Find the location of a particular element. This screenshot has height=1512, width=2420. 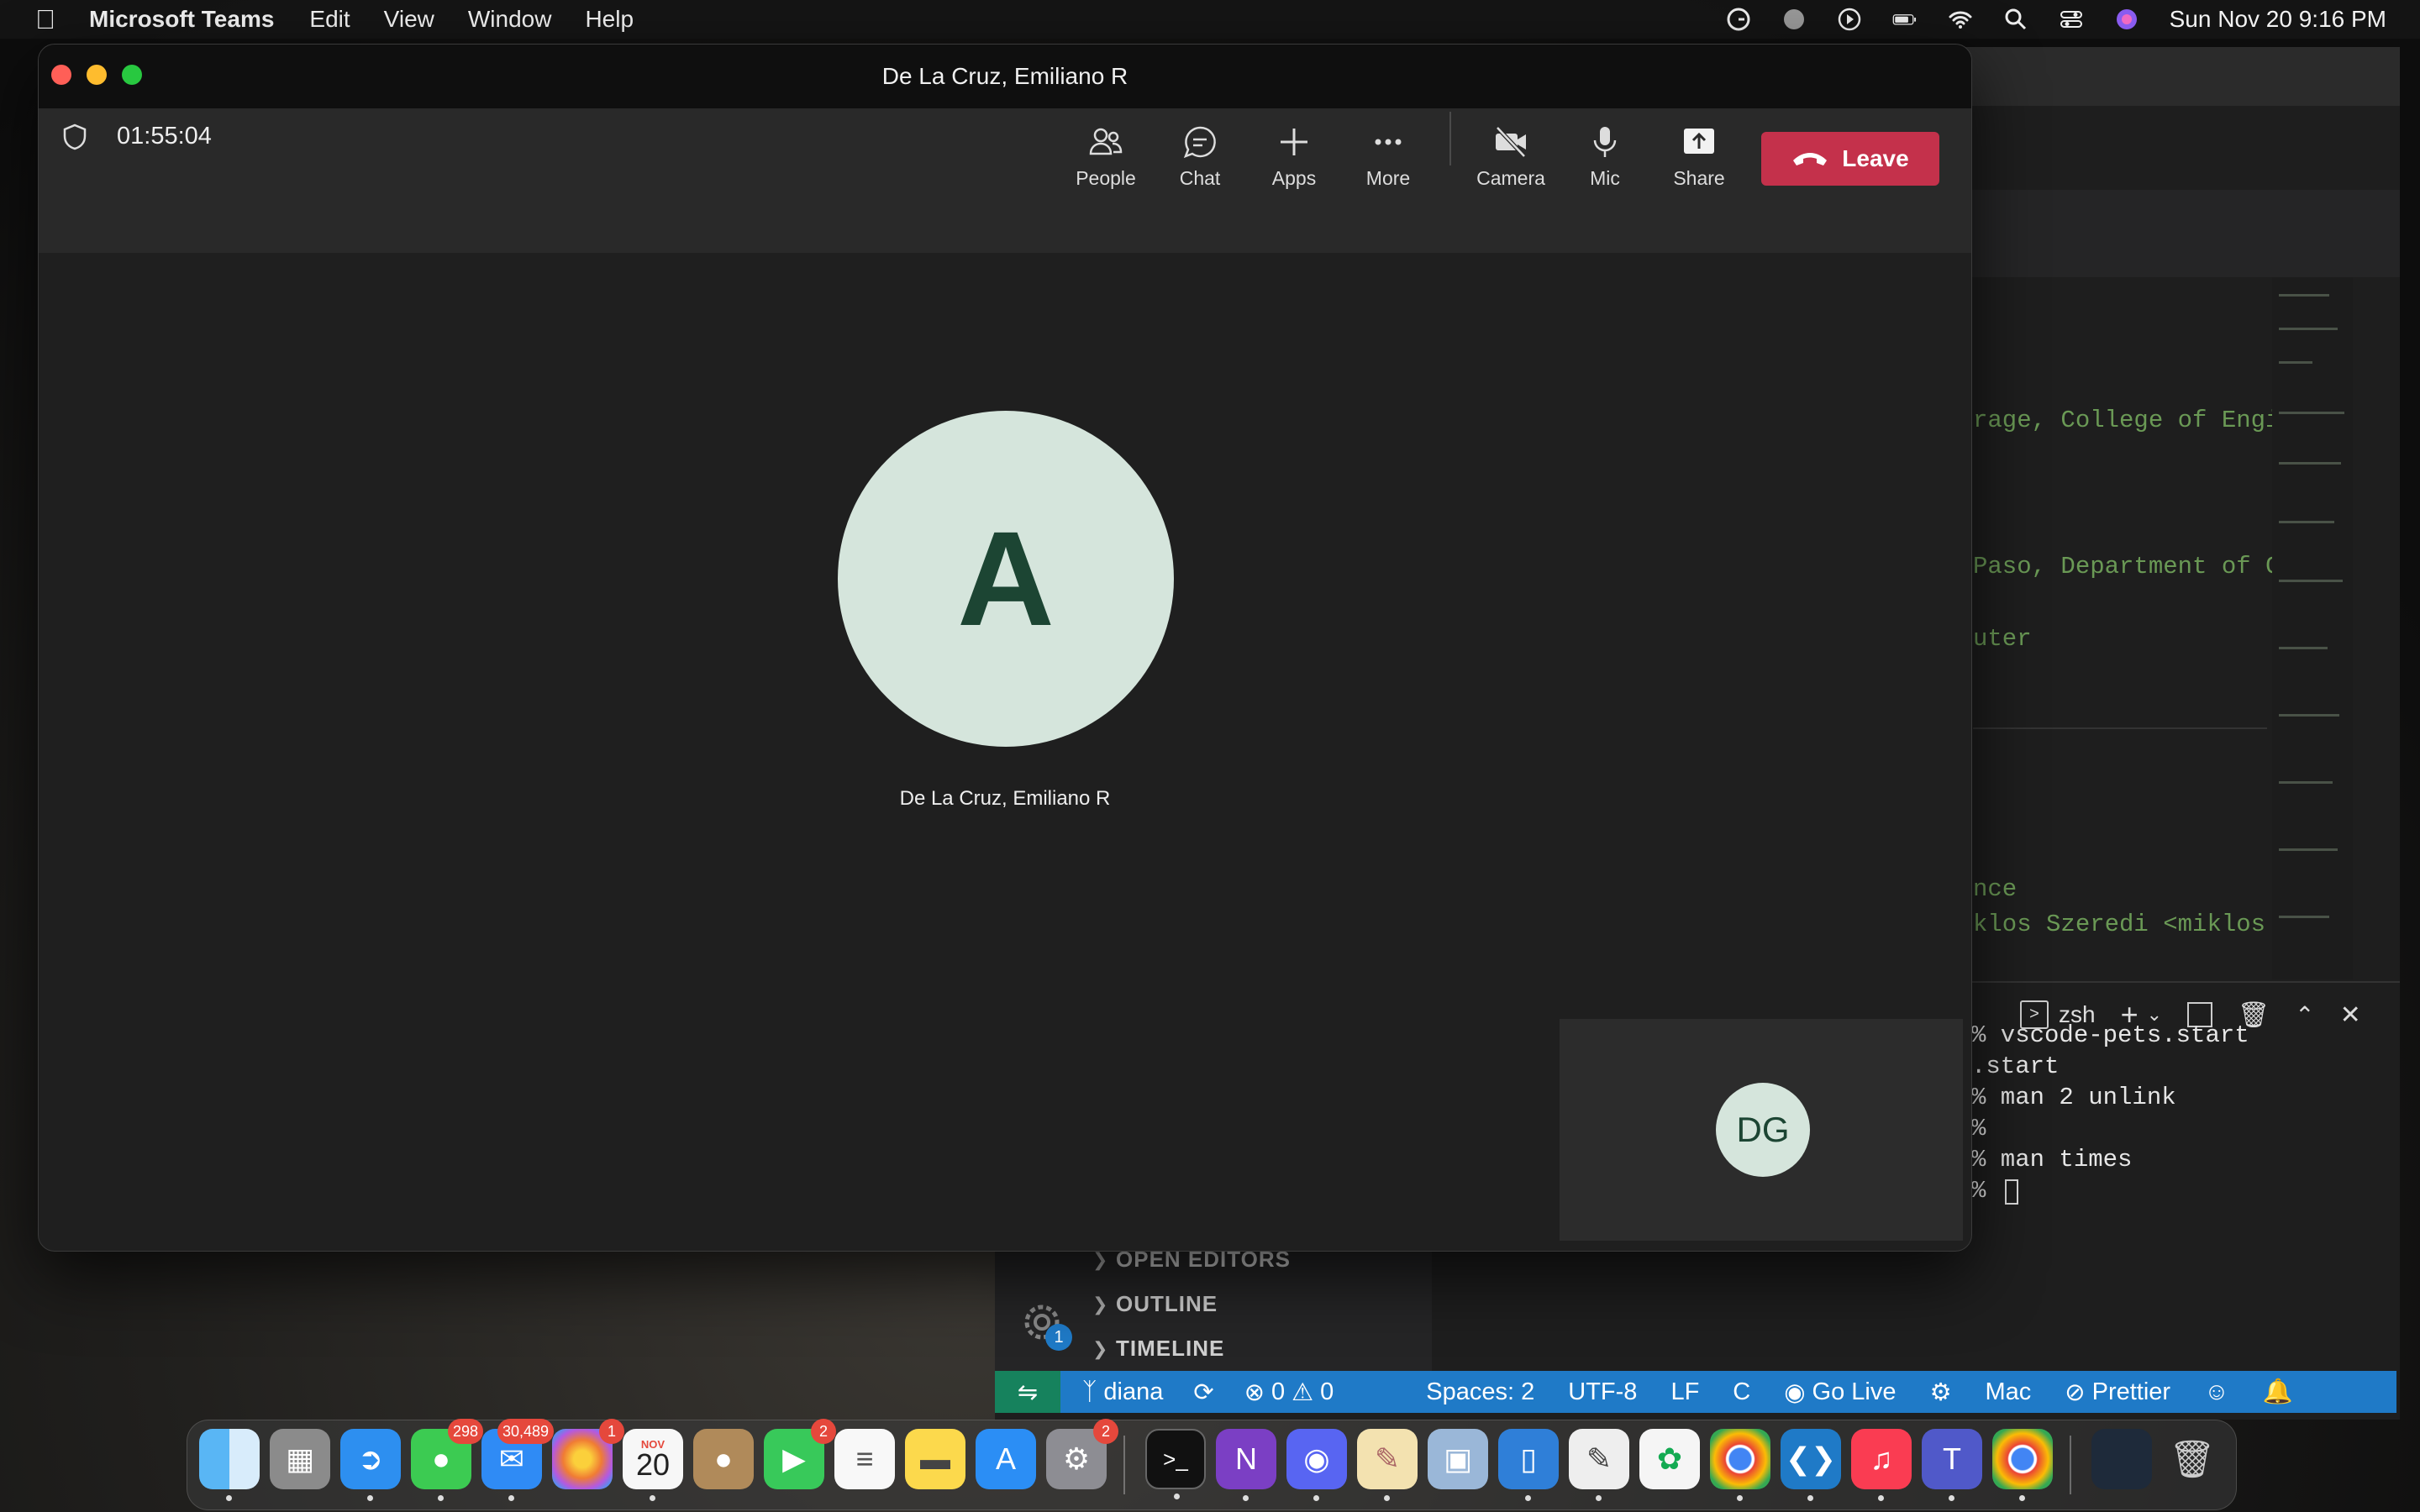

error-icon: ⊗ is located at coordinates (1255, 1392).